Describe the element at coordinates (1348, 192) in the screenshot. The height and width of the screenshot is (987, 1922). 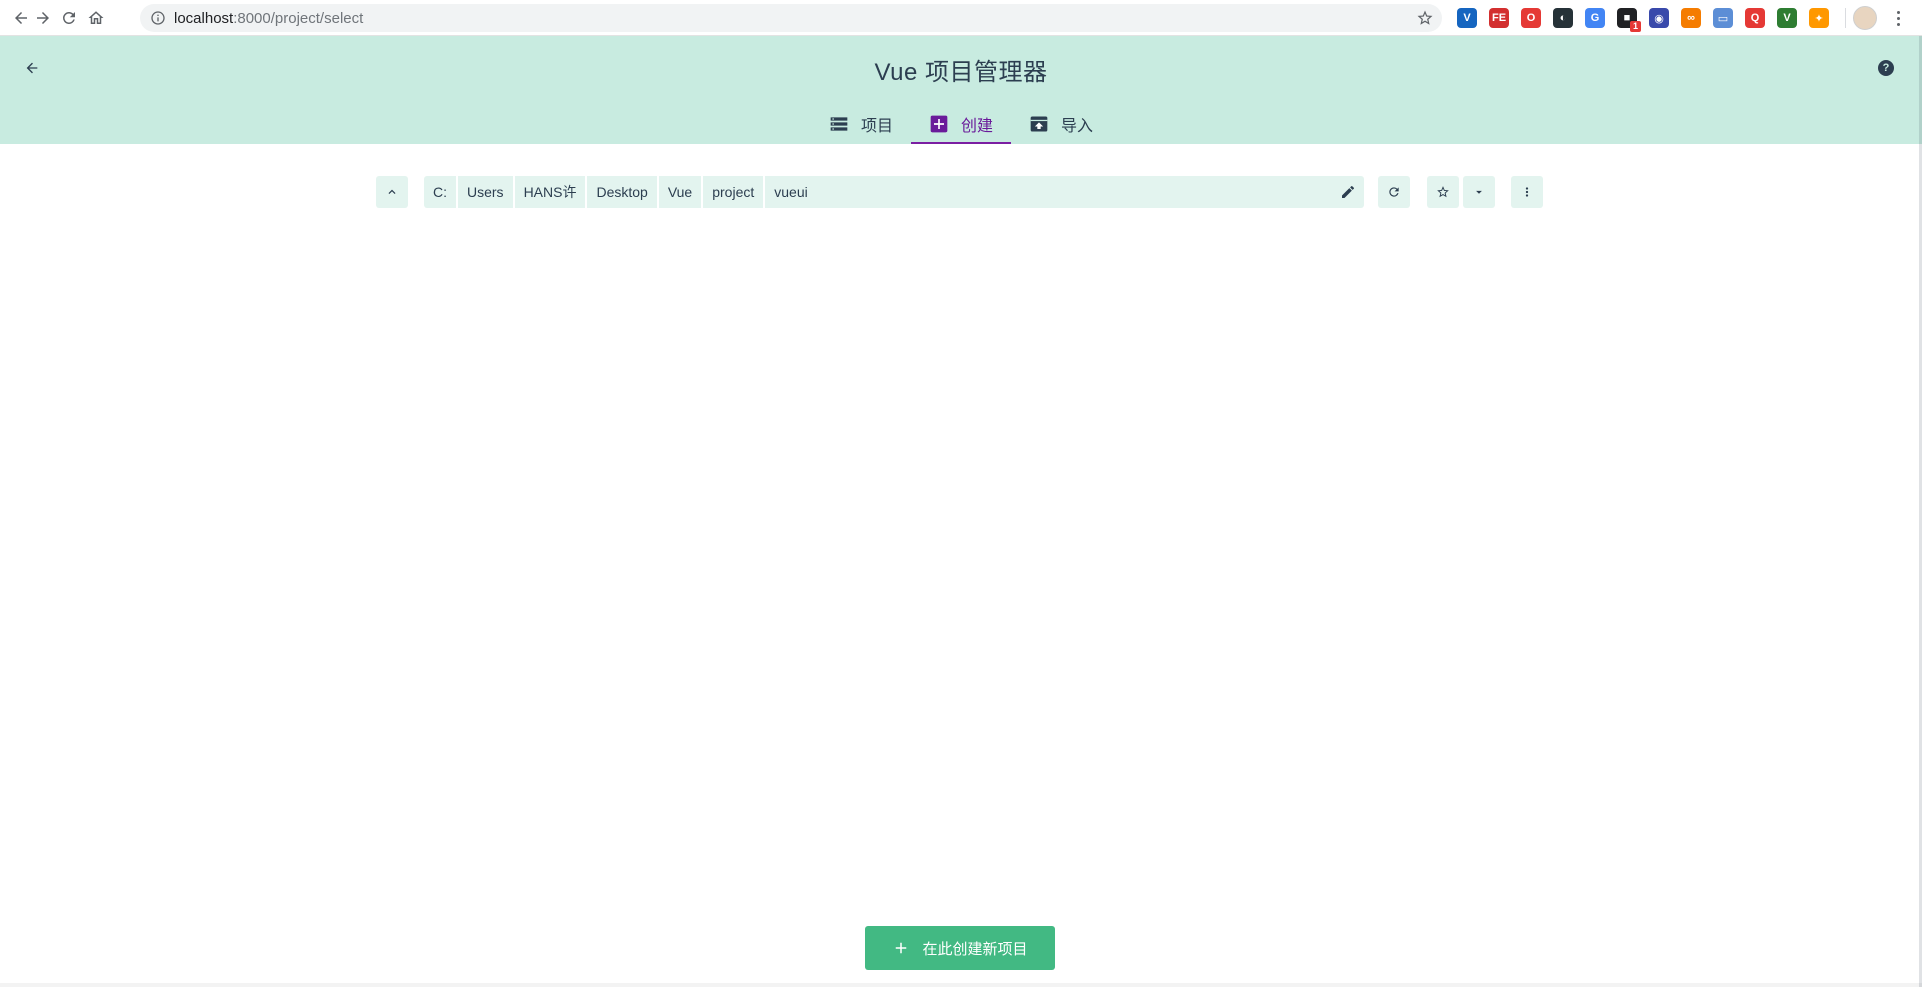
I see `edit-path-icon` at that location.